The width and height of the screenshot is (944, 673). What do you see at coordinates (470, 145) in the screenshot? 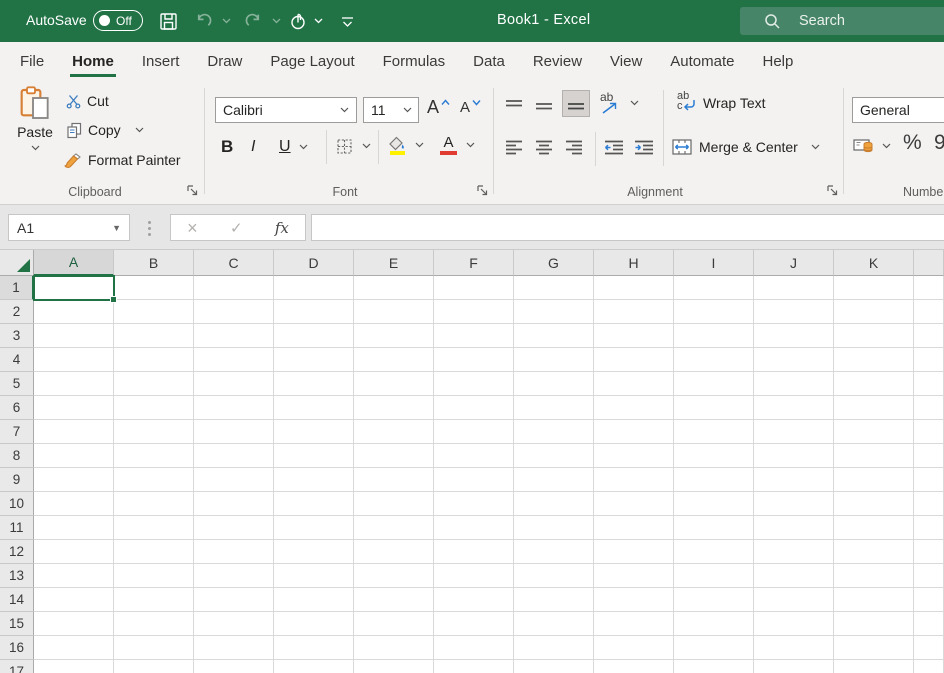
I see `font-color-dropdown-icon` at bounding box center [470, 145].